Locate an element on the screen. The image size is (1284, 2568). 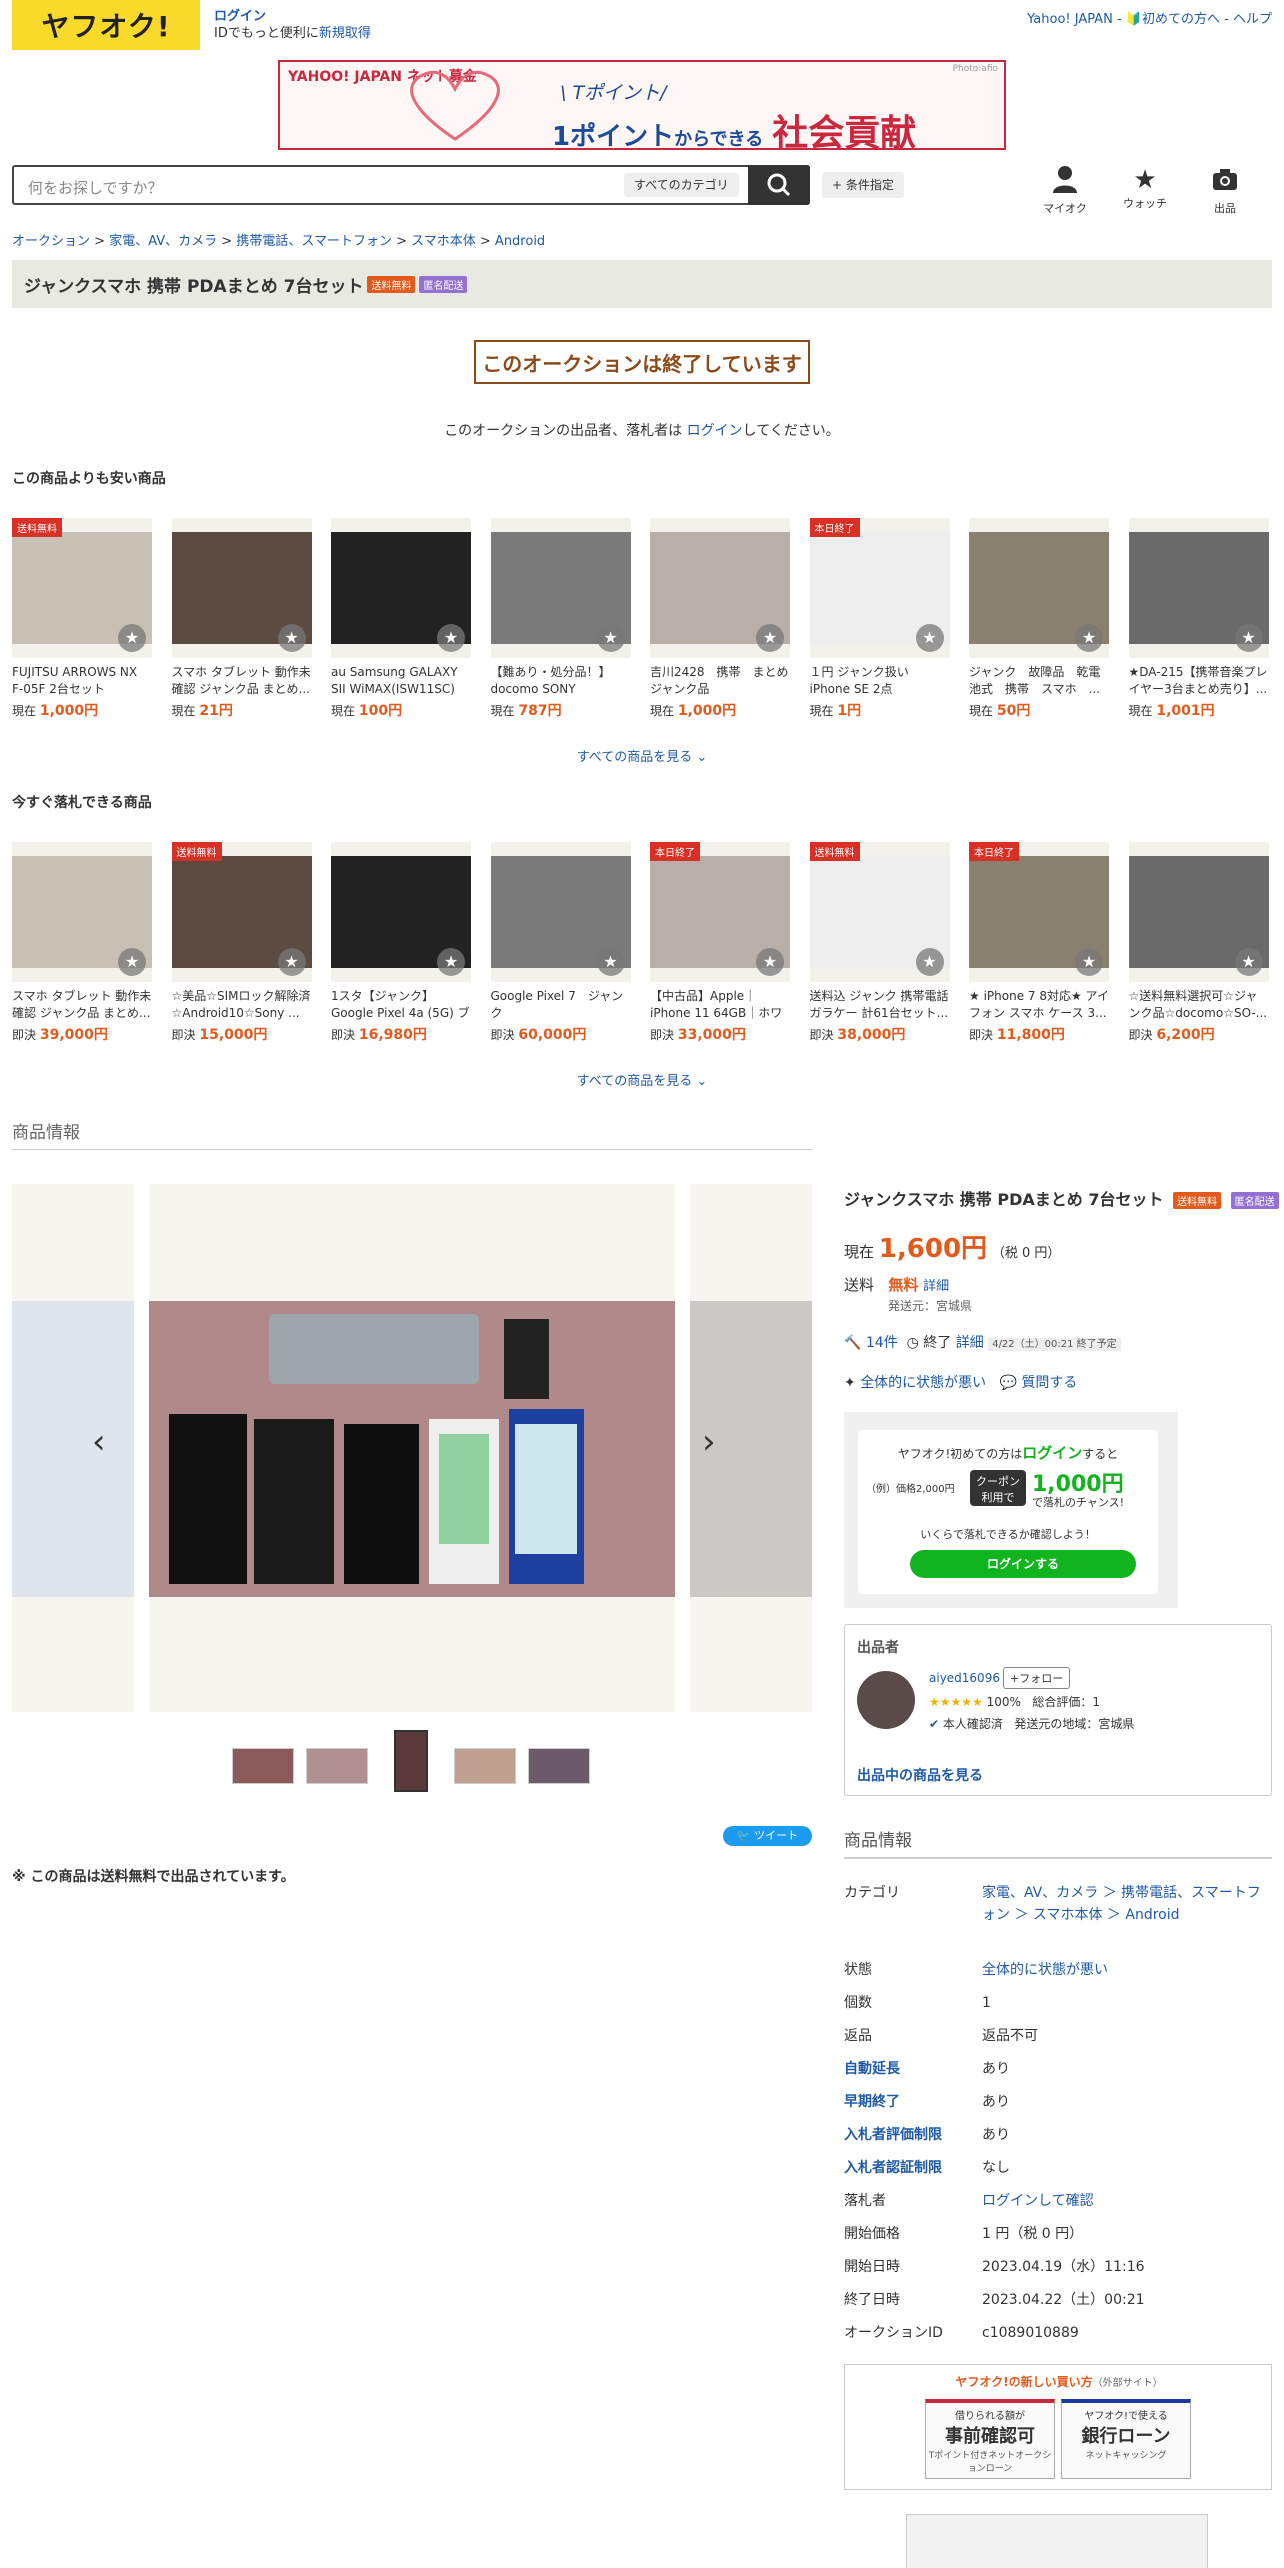
next-image-preview: › is located at coordinates (751, 1448).